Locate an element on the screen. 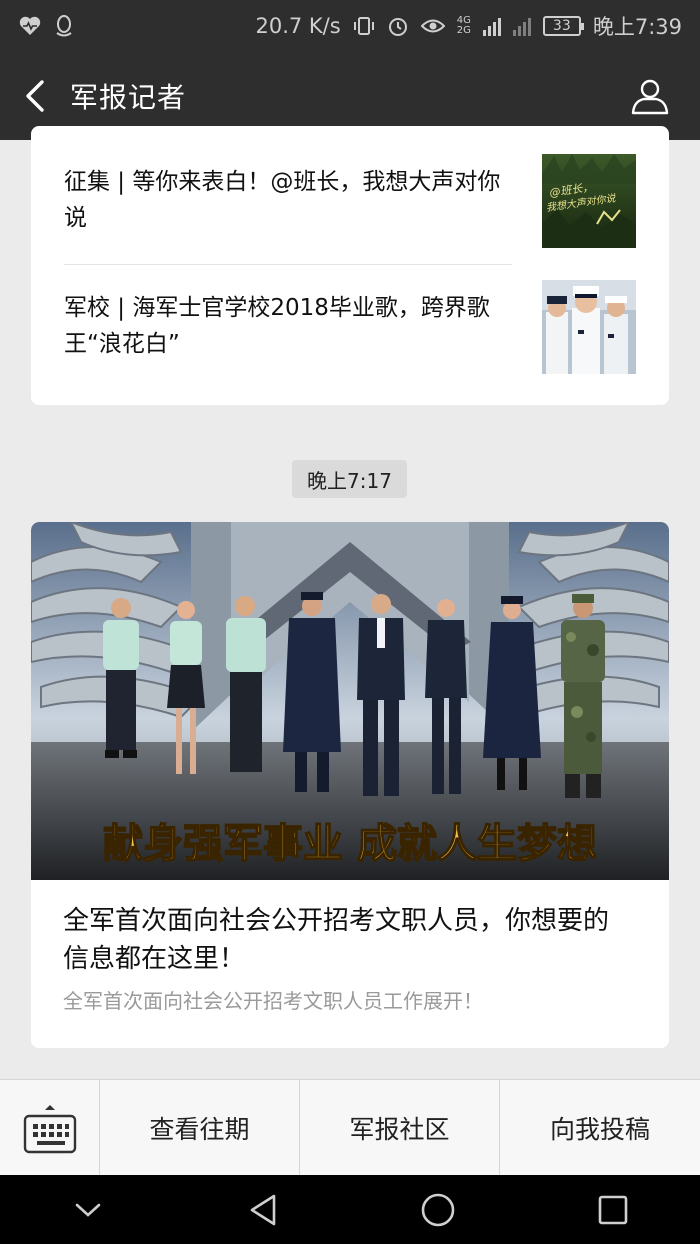 The height and width of the screenshot is (1244, 700). signal-icon is located at coordinates (491, 26).